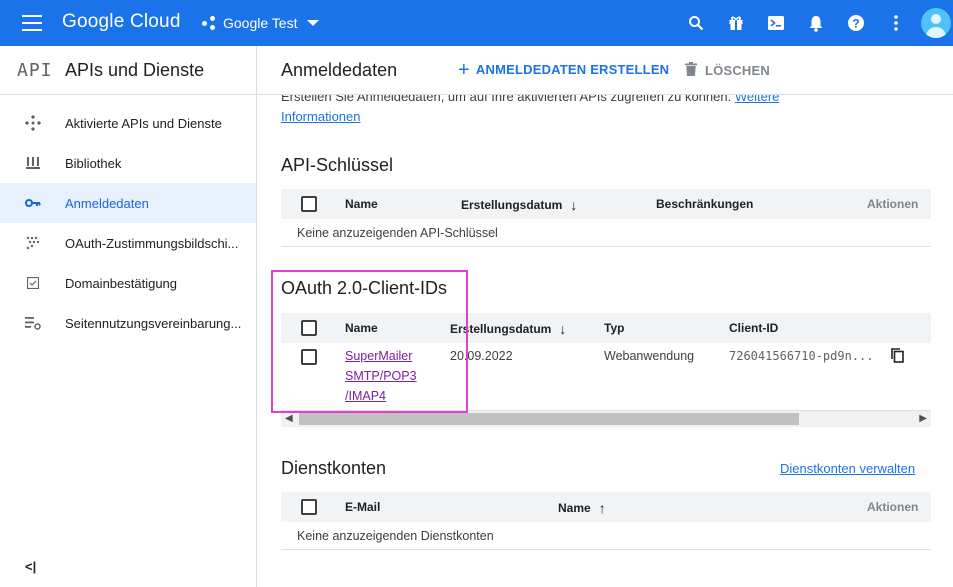 The image size is (953, 587). What do you see at coordinates (476, 23) in the screenshot?
I see `top-app-bar: Google Cloud Google Test ?` at bounding box center [476, 23].